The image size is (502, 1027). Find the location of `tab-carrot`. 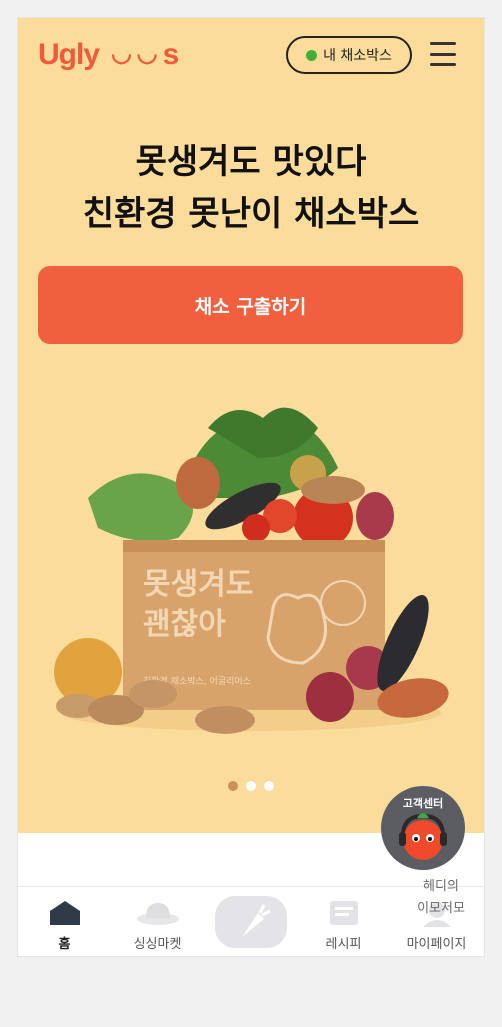

tab-carrot is located at coordinates (250, 921).